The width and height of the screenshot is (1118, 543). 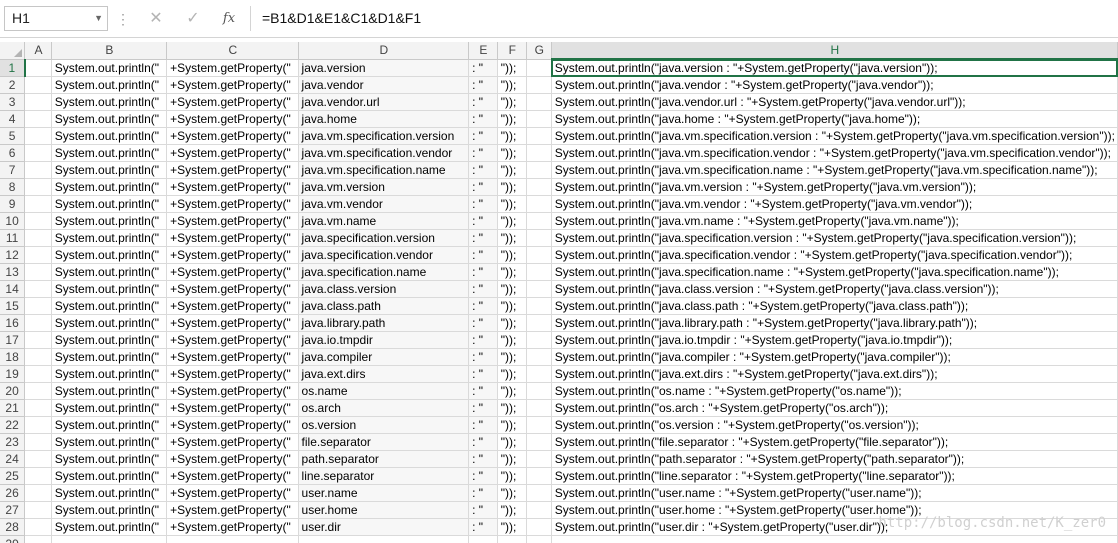 What do you see at coordinates (13, 204) in the screenshot?
I see `row-header: 9` at bounding box center [13, 204].